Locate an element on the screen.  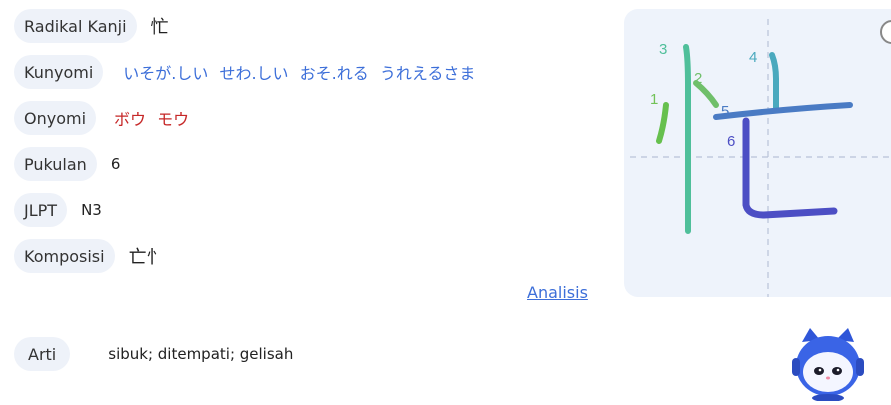
kunyomi-reading: せわ.しい is located at coordinates (253, 73).